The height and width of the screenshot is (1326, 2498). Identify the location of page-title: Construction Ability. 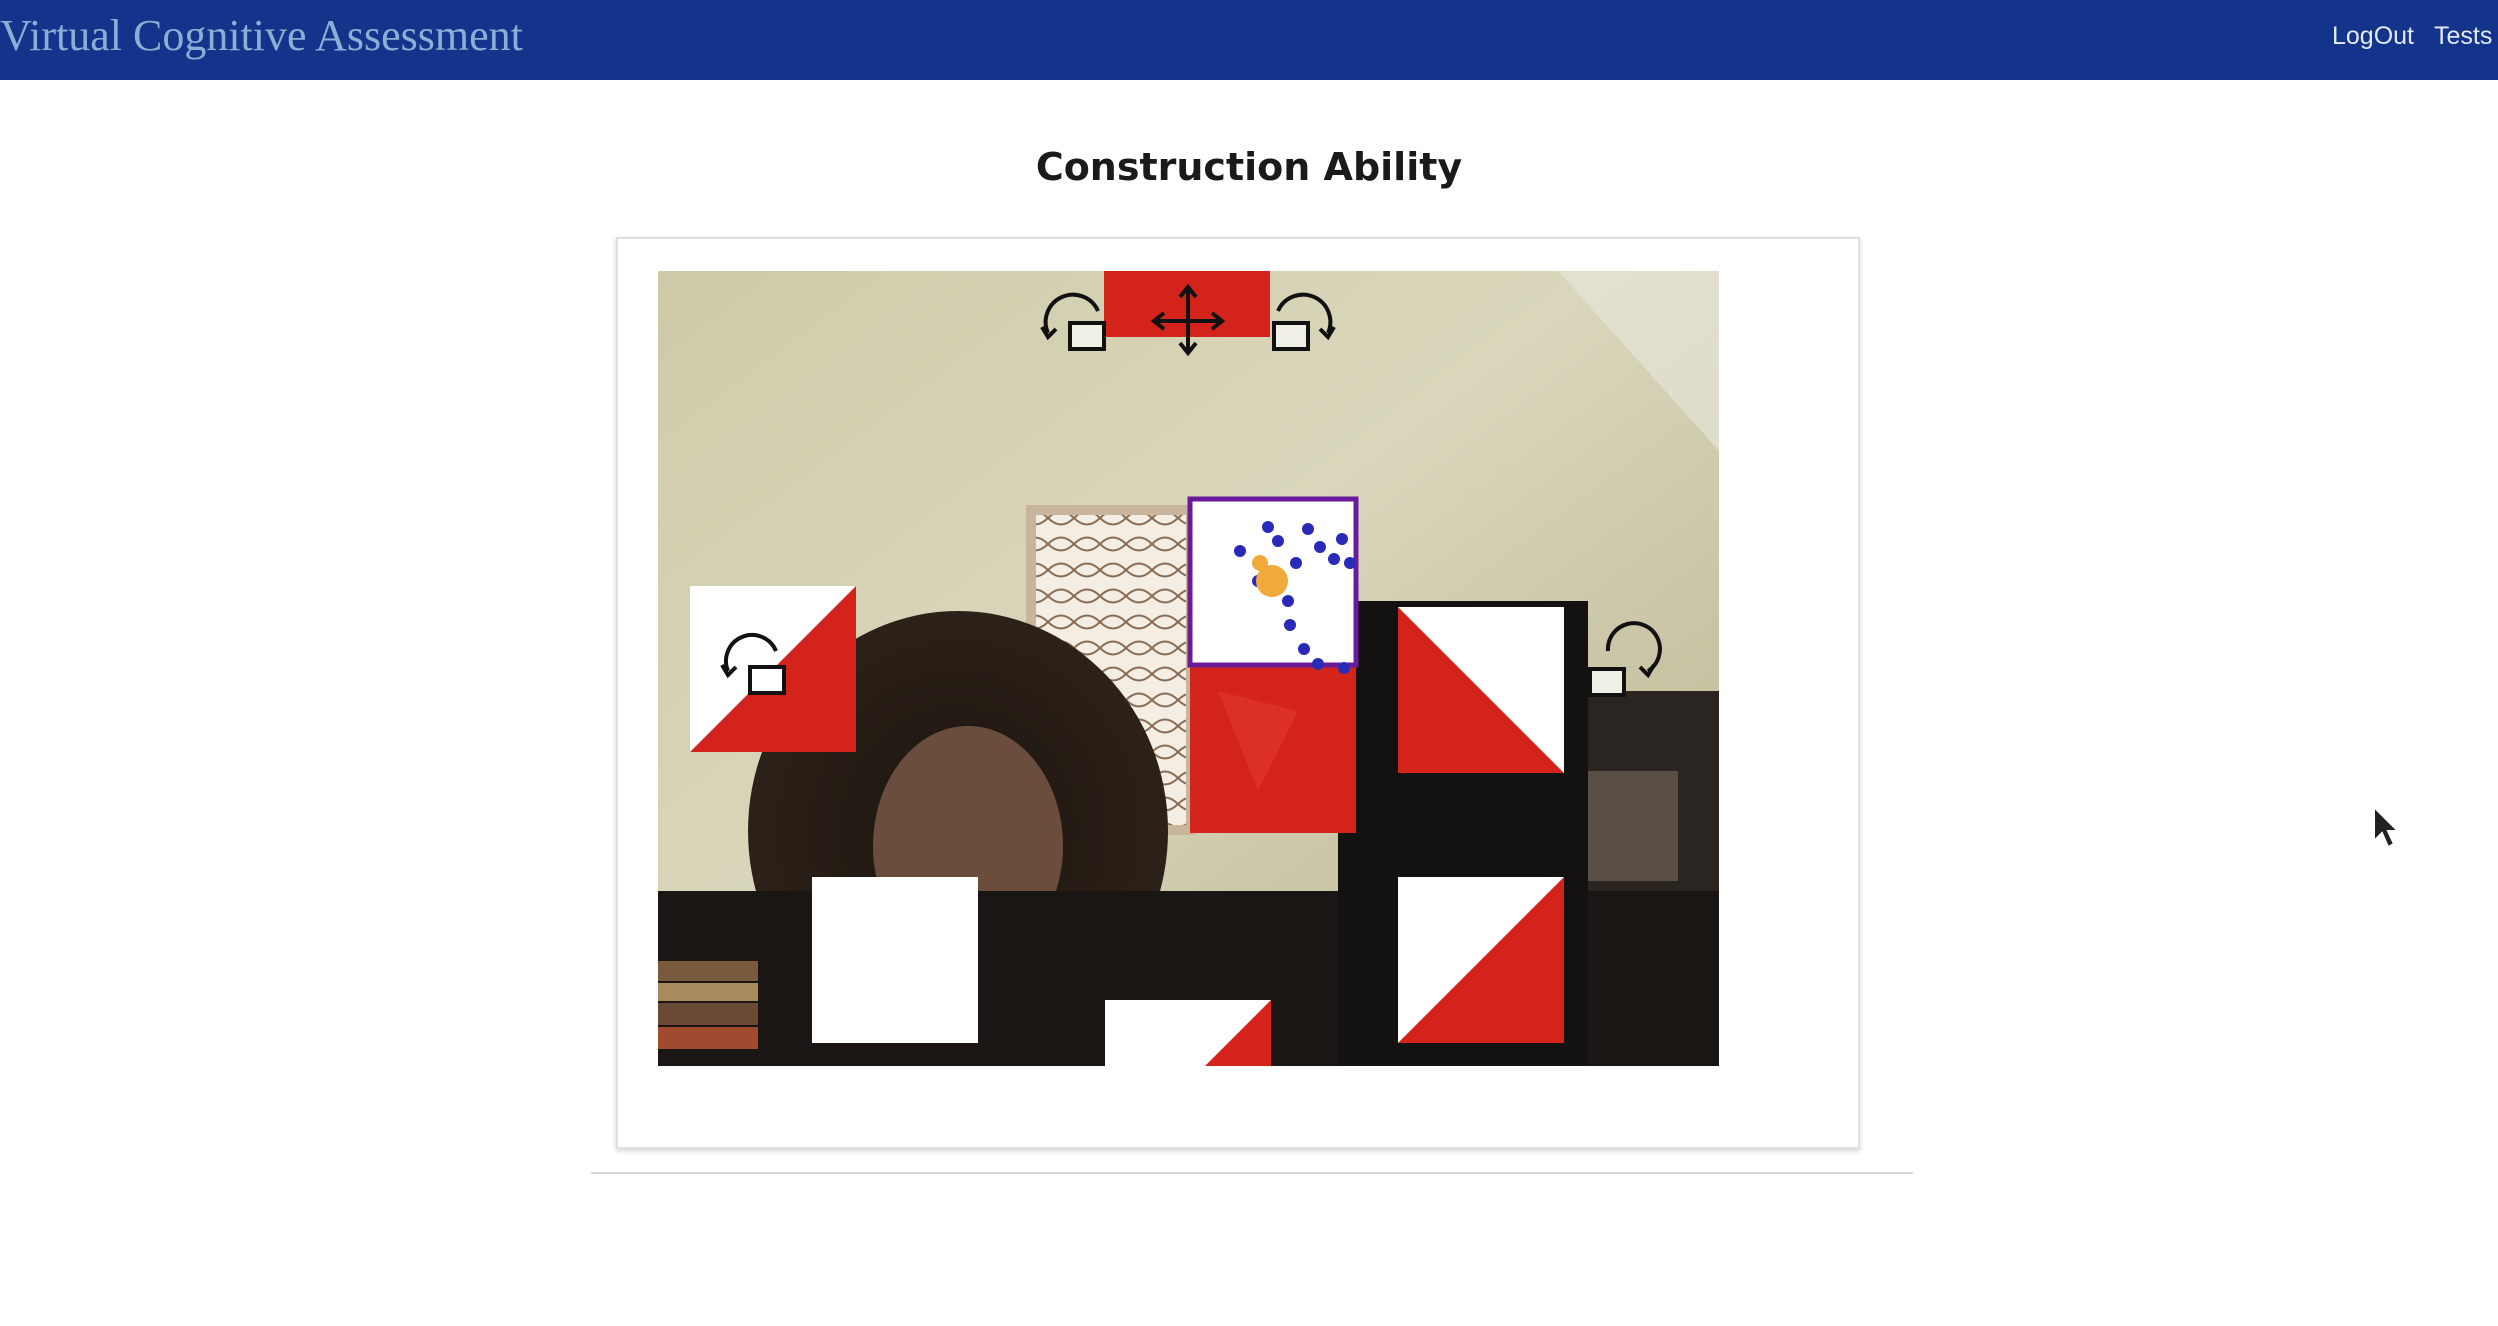
(1249, 167).